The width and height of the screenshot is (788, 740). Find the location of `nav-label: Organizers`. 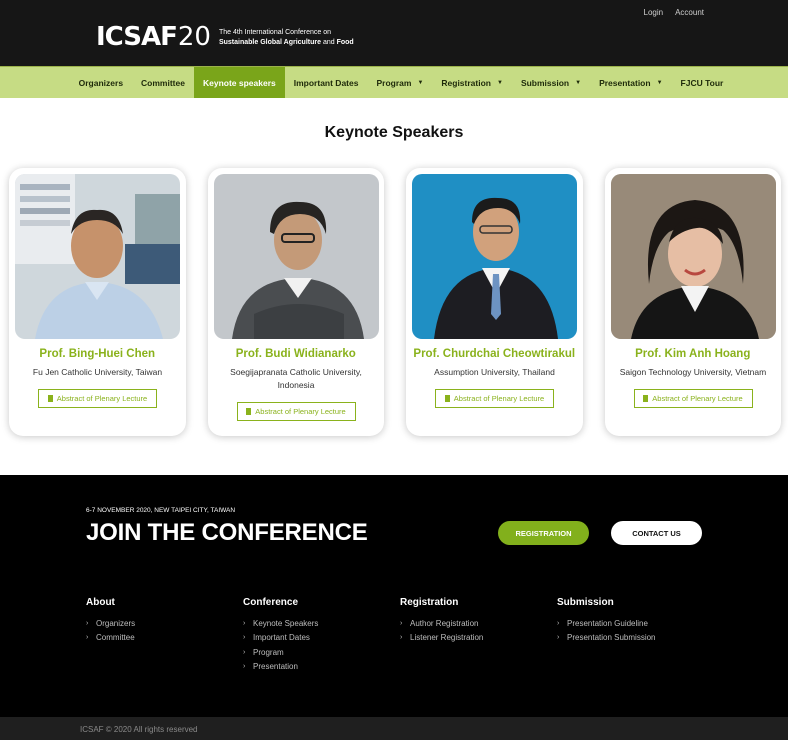

nav-label: Organizers is located at coordinates (101, 82).